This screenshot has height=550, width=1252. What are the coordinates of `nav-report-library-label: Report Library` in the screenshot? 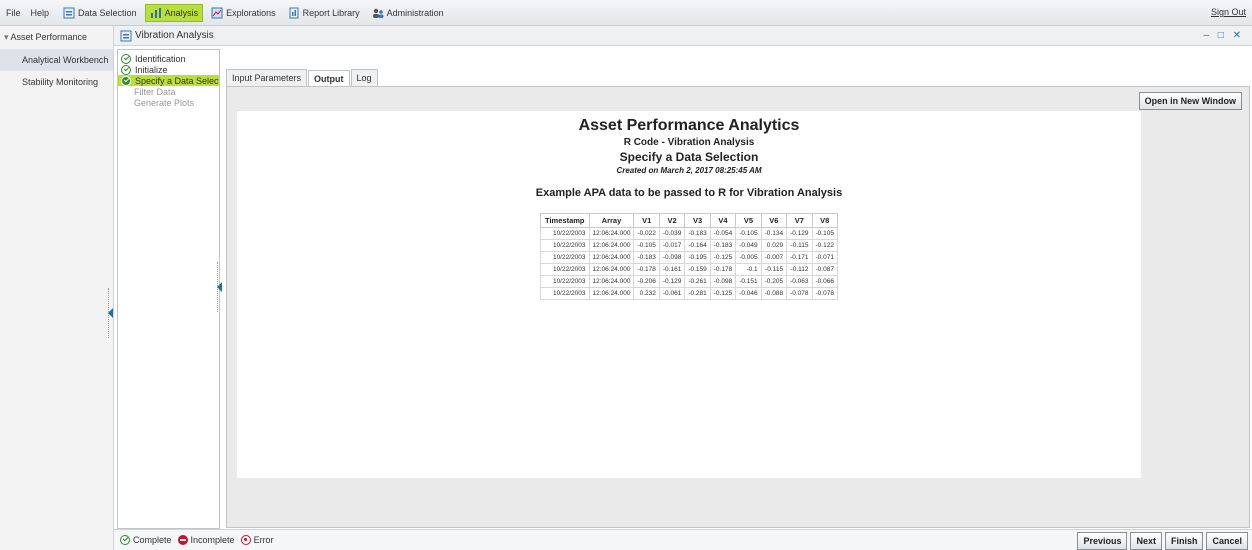 It's located at (331, 12).